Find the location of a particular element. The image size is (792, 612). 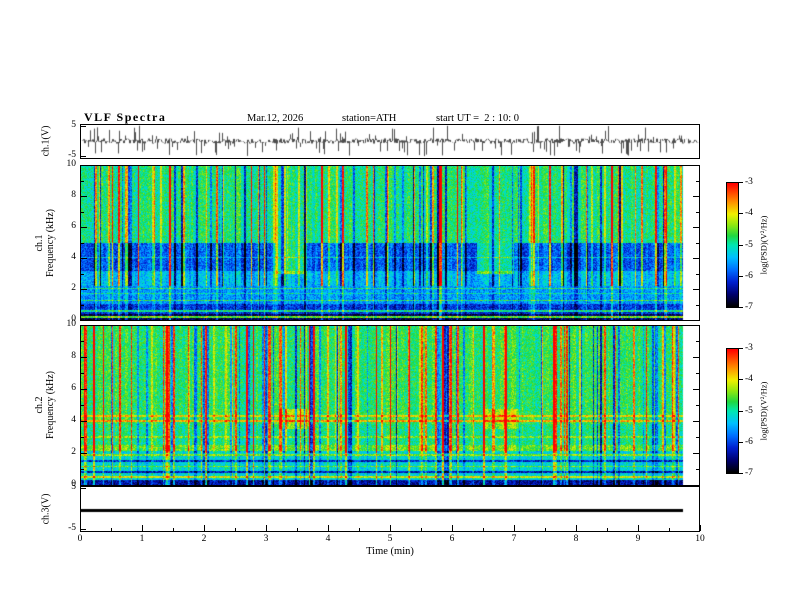

ch1-waveform-panel is located at coordinates (390, 141).